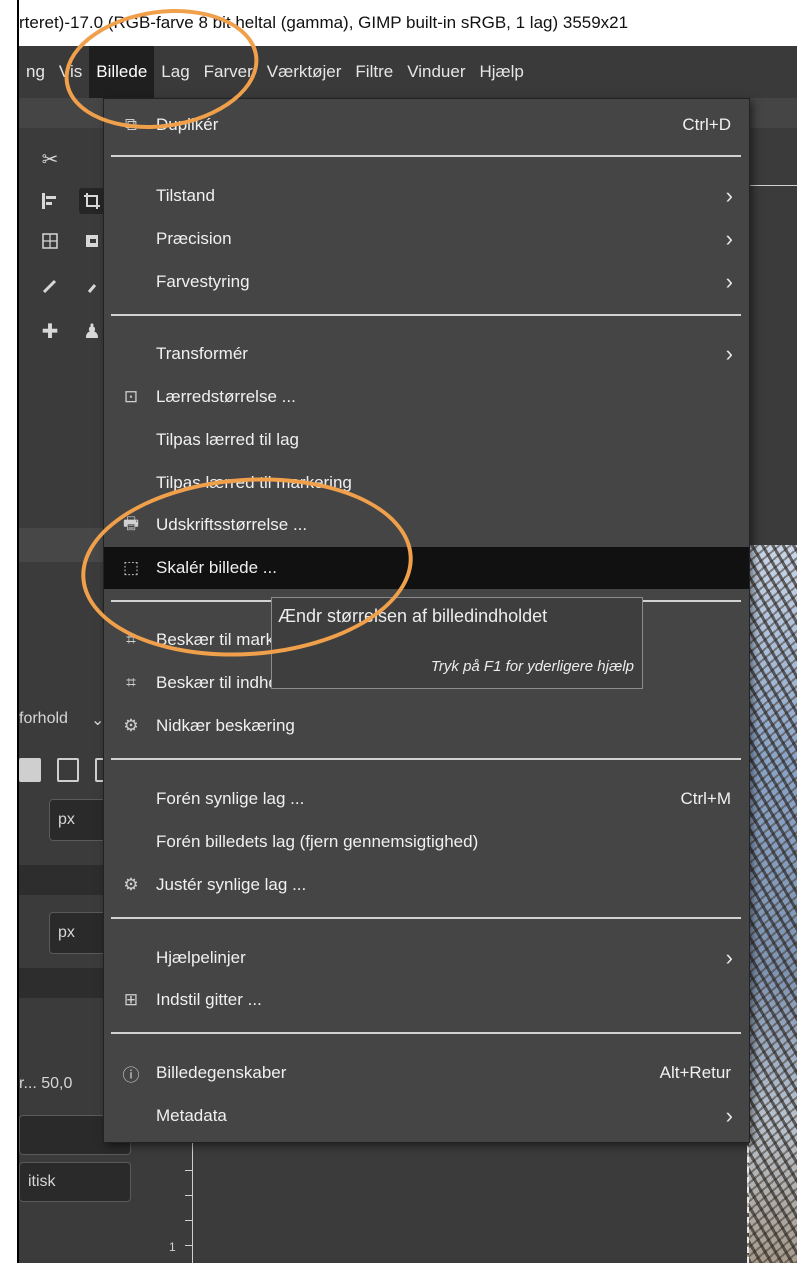  What do you see at coordinates (501, 72) in the screenshot?
I see `menu-hjaelp: Hjælp` at bounding box center [501, 72].